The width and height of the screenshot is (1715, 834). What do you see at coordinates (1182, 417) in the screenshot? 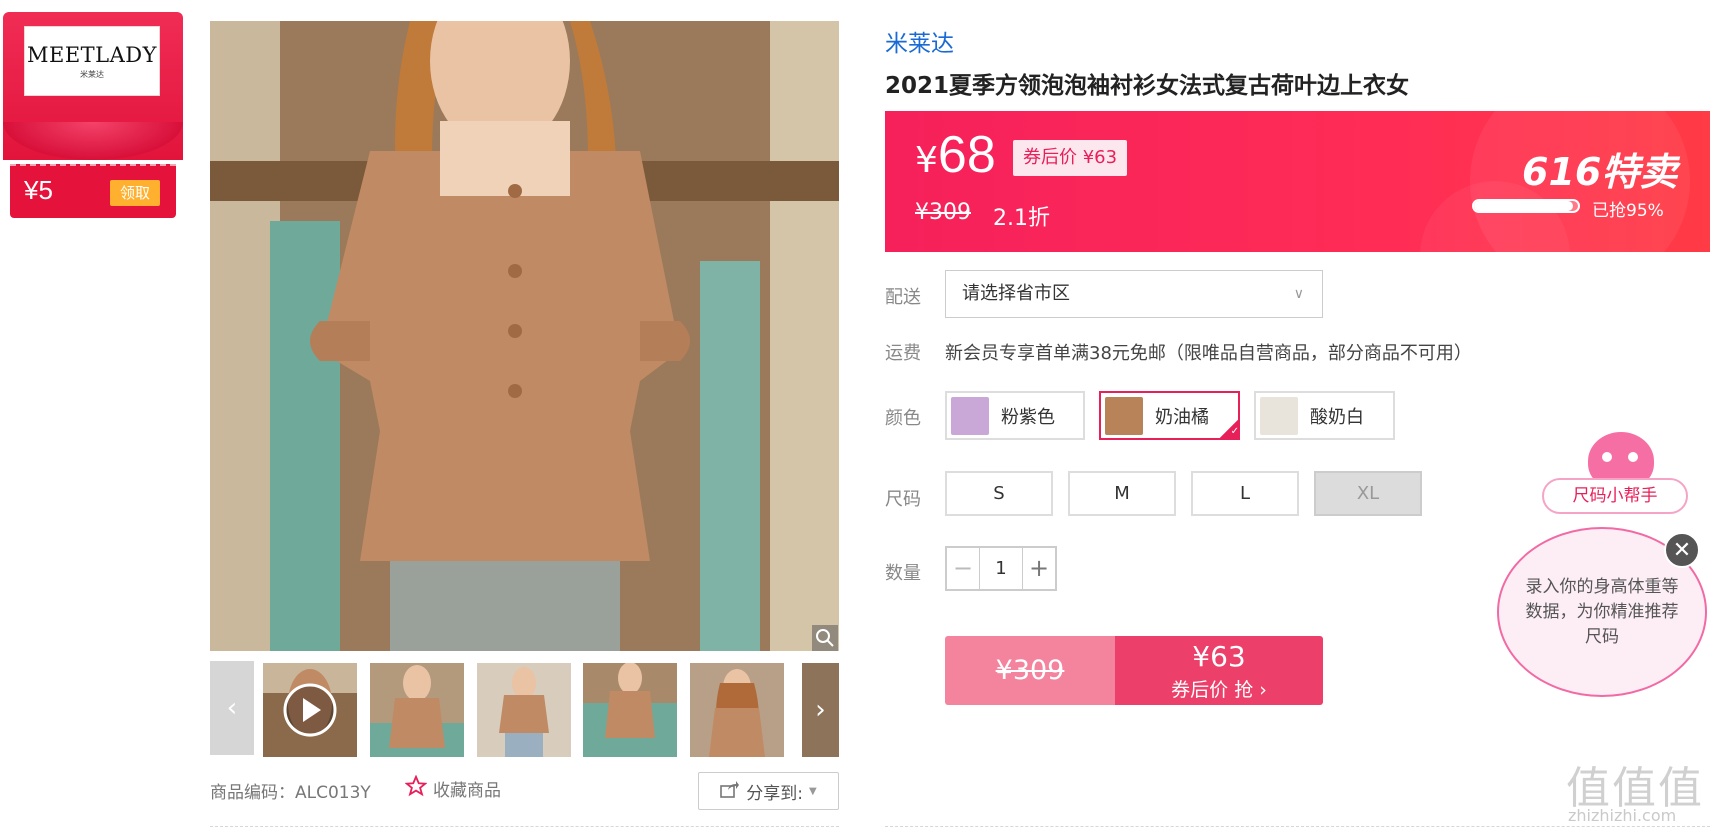
I see `color-name: 奶油橘` at bounding box center [1182, 417].